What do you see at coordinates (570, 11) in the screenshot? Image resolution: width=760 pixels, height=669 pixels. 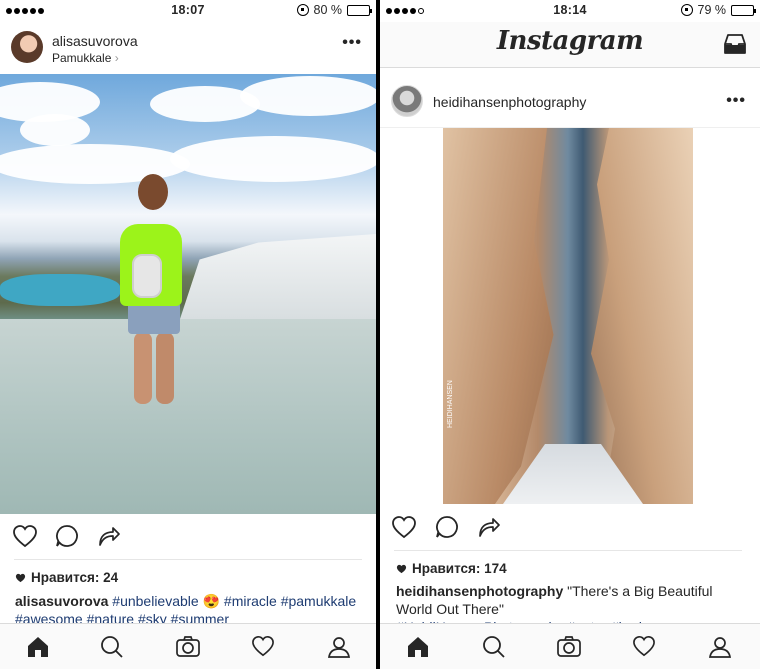 I see `status-bar: 18:14 79 %` at bounding box center [570, 11].